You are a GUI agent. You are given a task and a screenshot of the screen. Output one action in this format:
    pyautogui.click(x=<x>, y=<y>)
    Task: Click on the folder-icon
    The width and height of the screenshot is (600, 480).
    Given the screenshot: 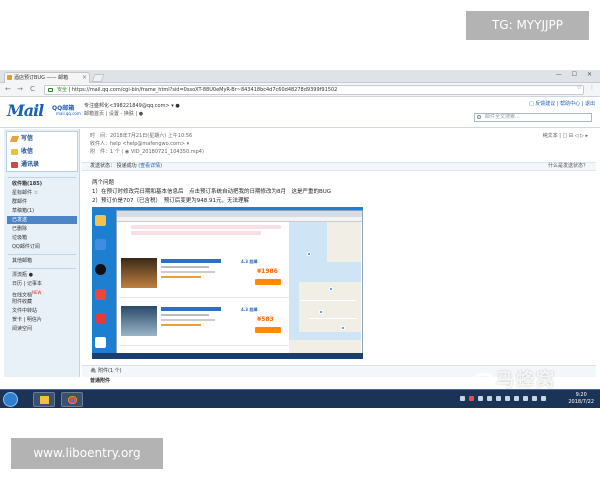 What is the action you would take?
    pyautogui.click(x=44, y=400)
    